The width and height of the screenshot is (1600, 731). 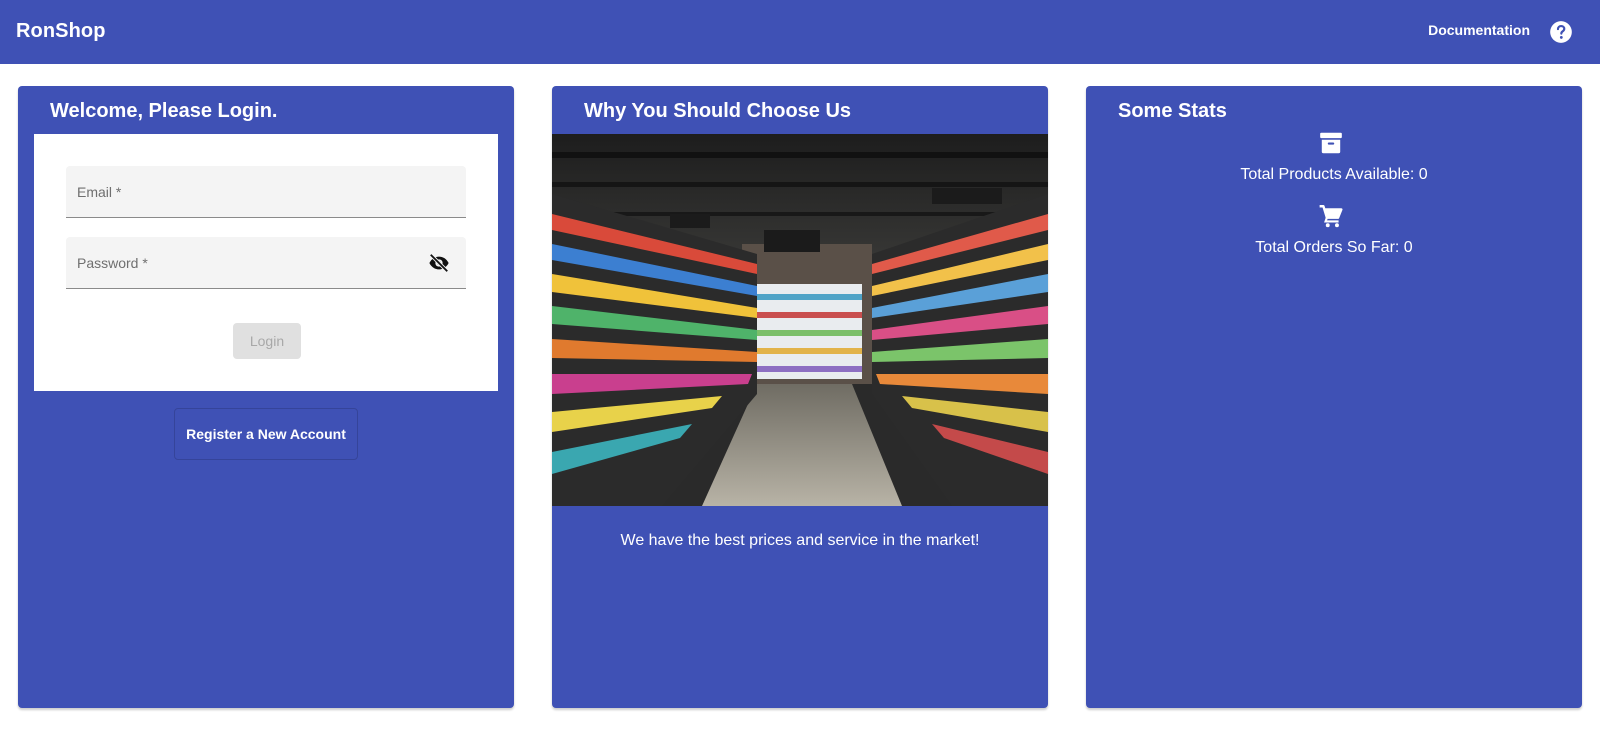 I want to click on password-label: Password *, so click(x=112, y=263).